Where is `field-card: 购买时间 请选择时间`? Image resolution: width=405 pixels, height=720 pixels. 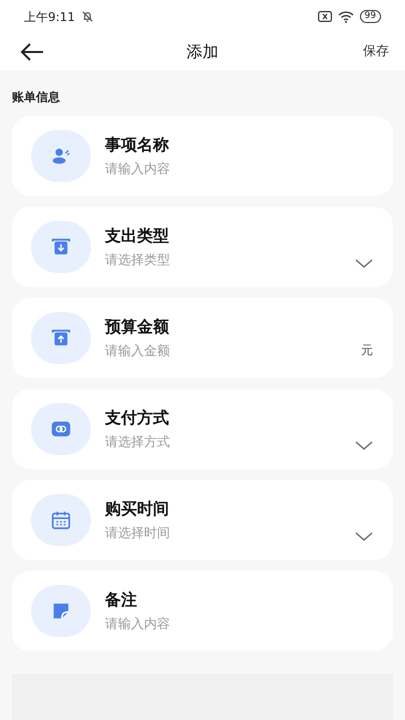 field-card: 购买时间 请选择时间 is located at coordinates (202, 520).